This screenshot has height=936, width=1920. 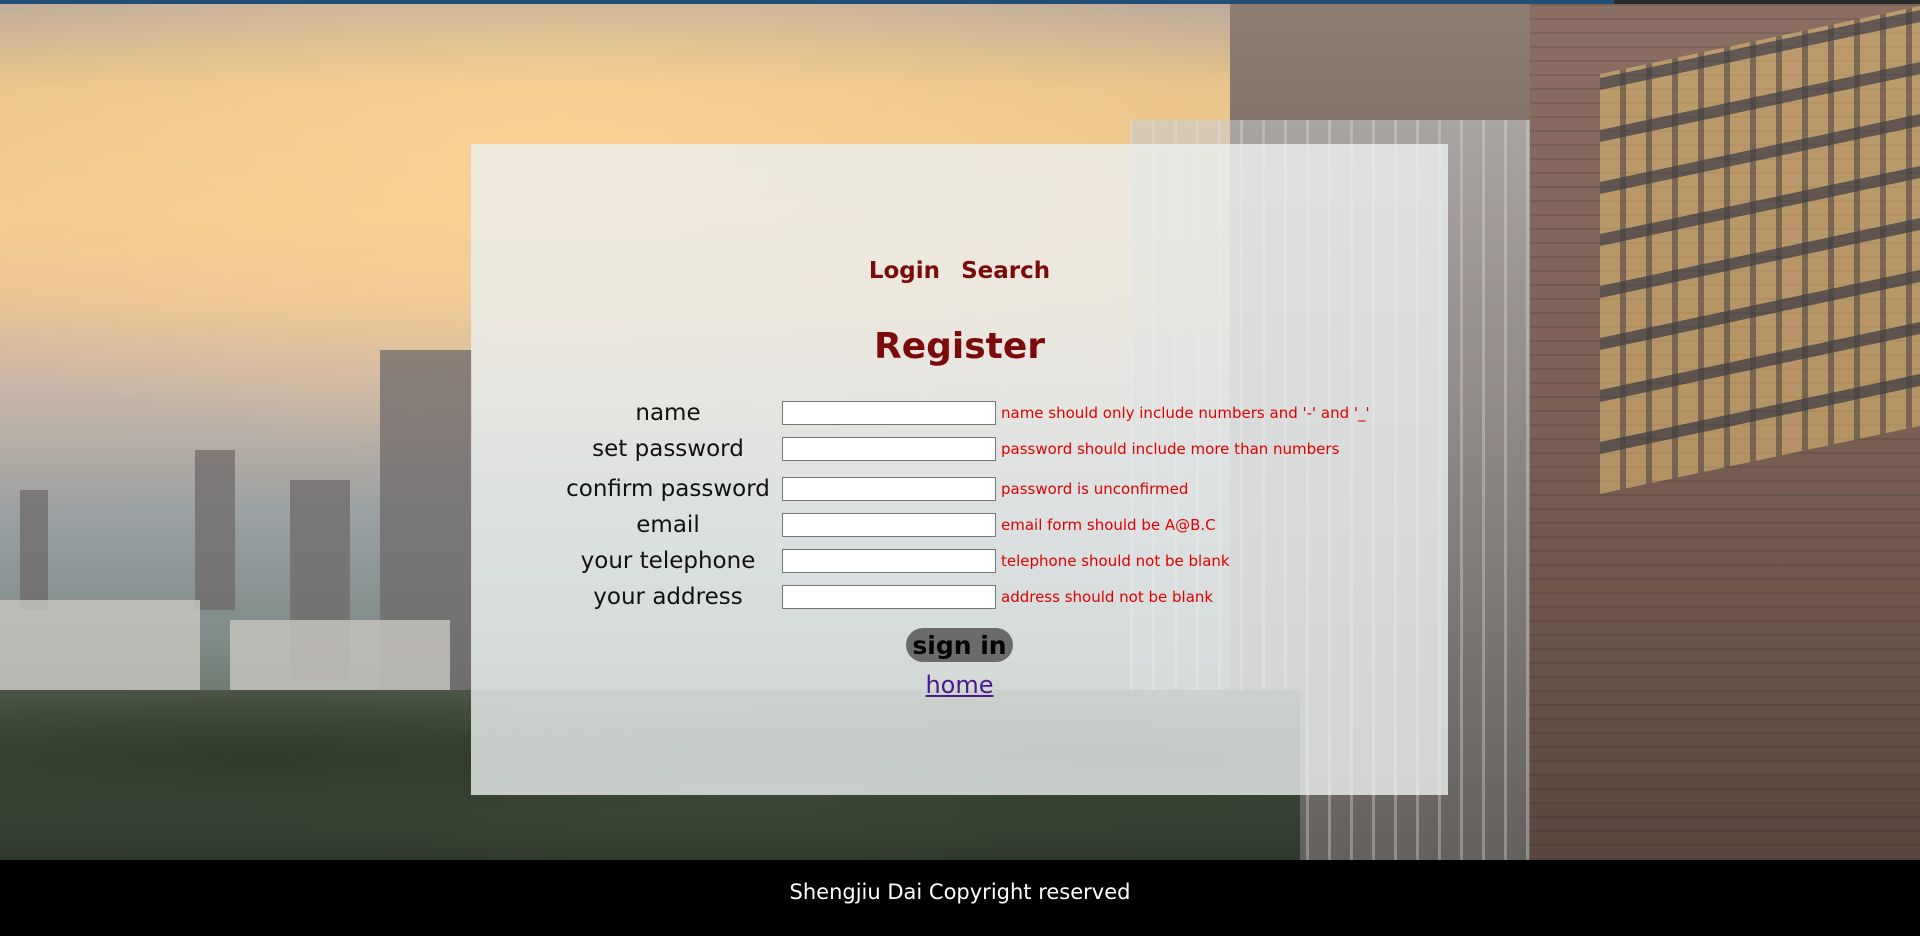 I want to click on top-nav: Login Search, so click(x=959, y=271).